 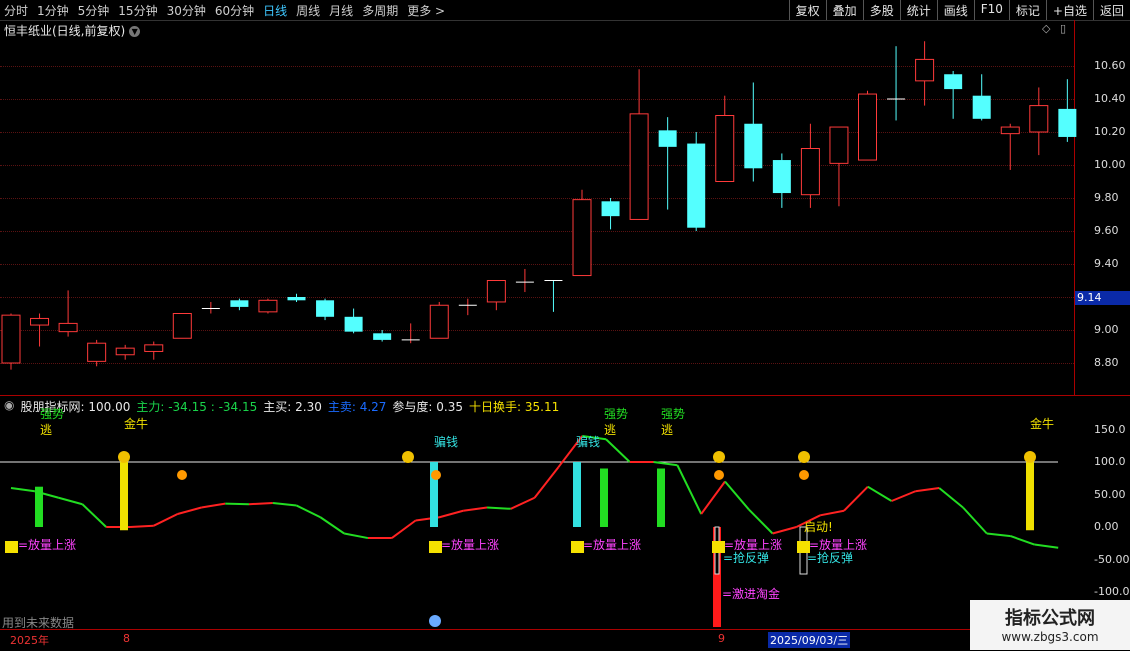 I want to click on blue-ball-icon, so click(x=435, y=621).